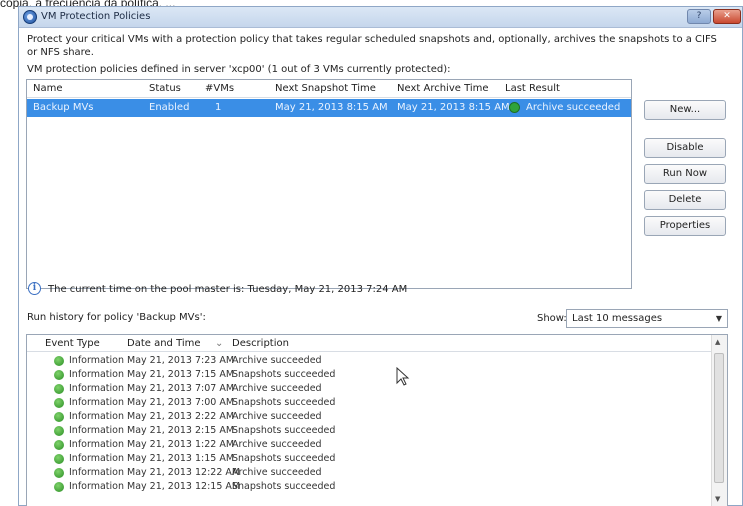 This screenshot has height=506, width=743. I want to click on policy-name: Backup MVs, so click(63, 107).